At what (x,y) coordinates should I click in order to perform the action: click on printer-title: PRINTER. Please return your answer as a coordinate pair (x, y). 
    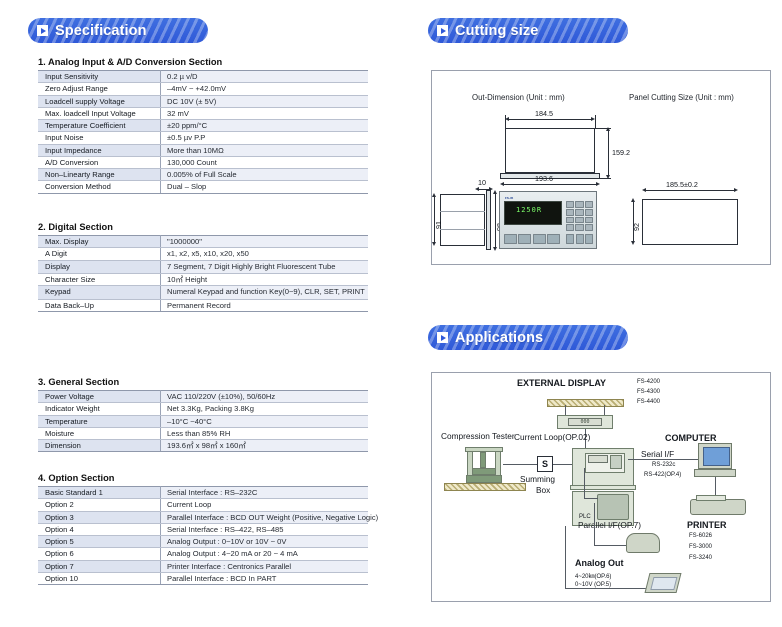
    Looking at the image, I should click on (707, 525).